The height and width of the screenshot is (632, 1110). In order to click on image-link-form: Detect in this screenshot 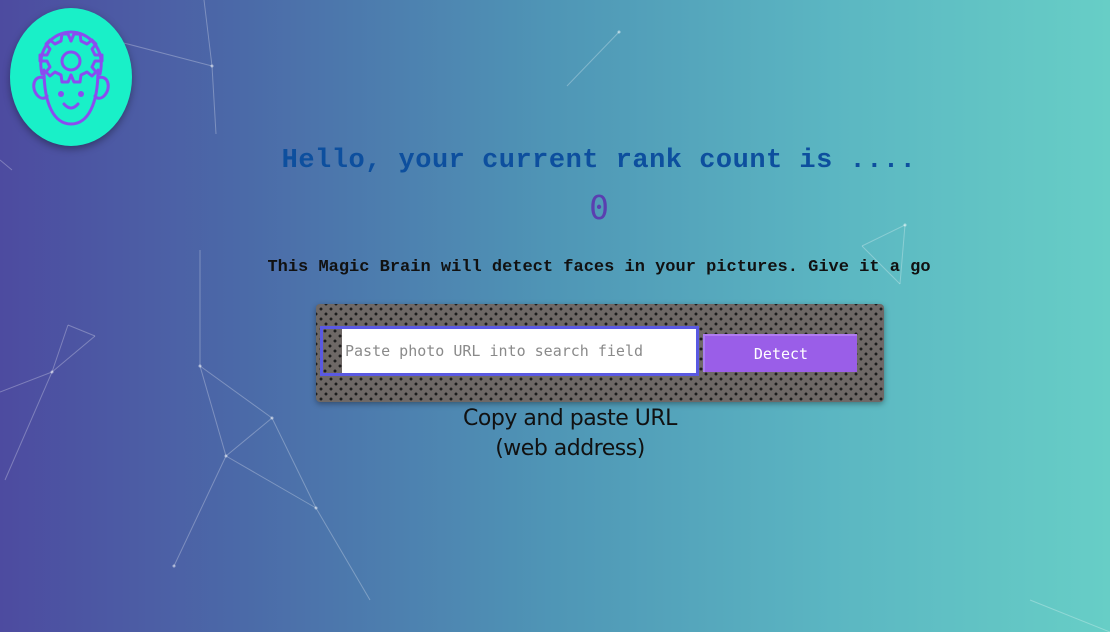, I will do `click(600, 353)`.